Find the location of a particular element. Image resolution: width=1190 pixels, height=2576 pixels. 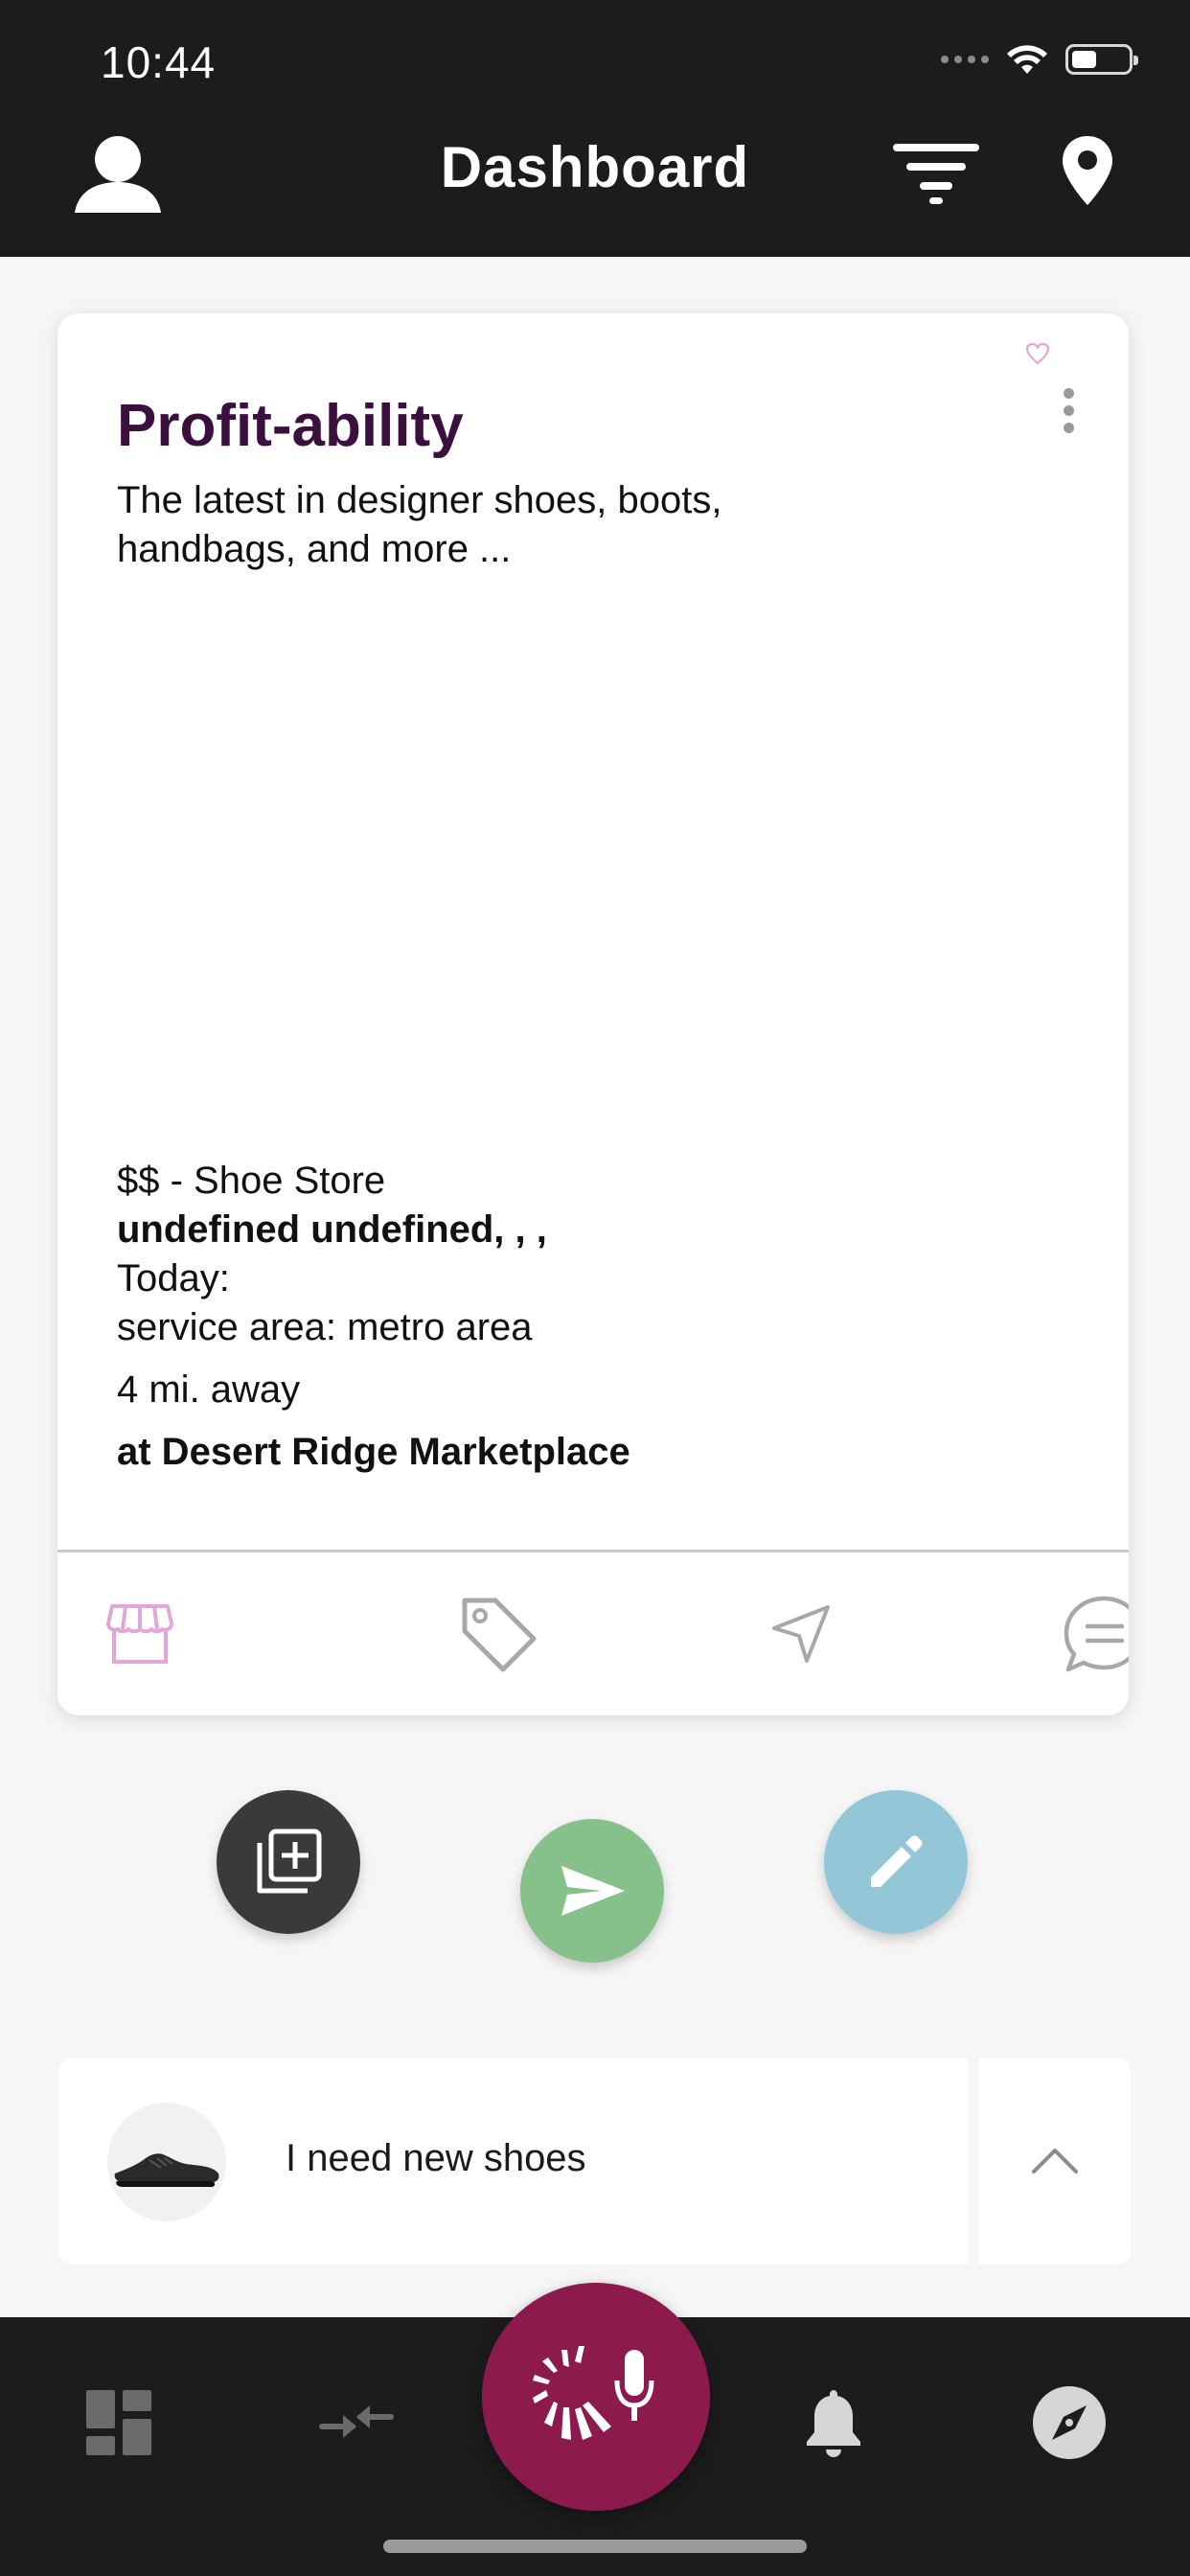

business-title: Profit-ability is located at coordinates (290, 426).